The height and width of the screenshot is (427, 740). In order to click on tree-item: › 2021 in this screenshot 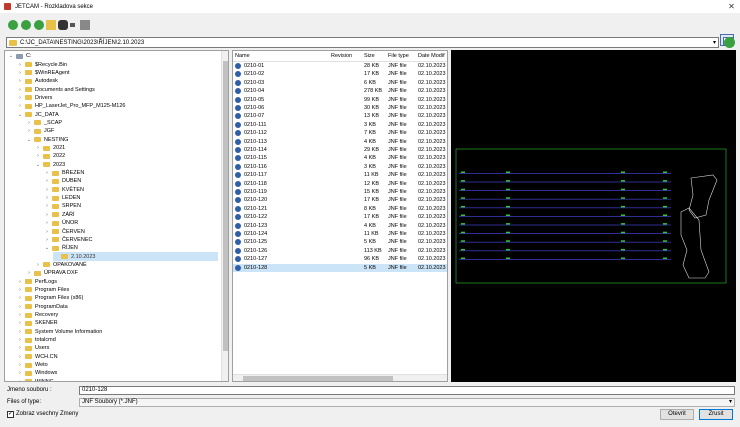, I will do `click(126, 148)`.